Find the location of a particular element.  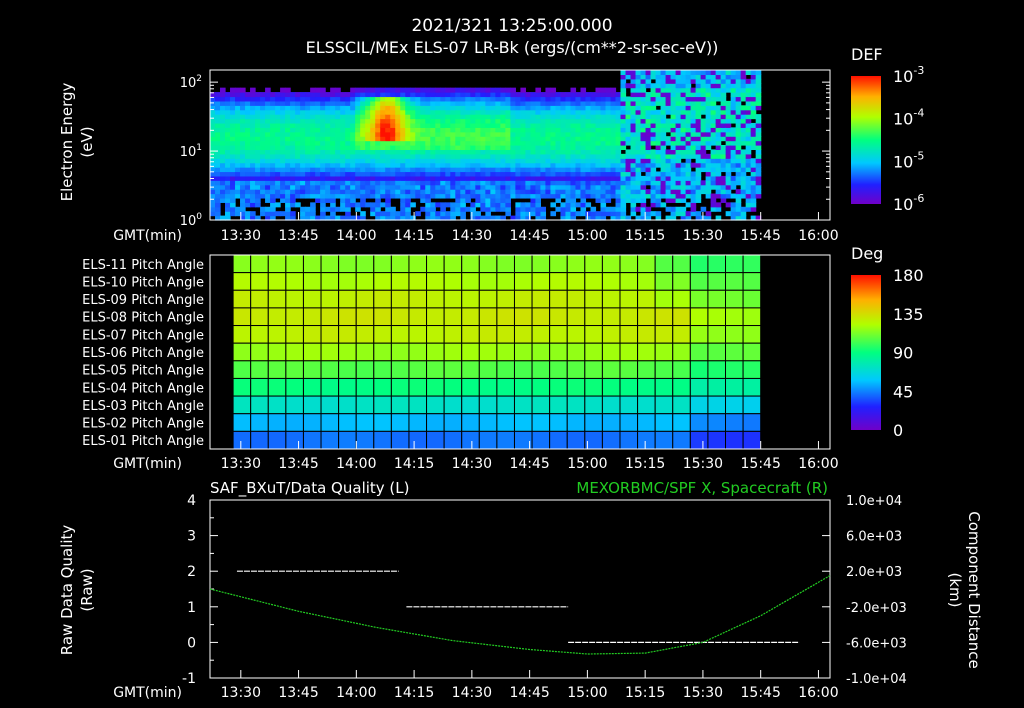

x-tick-label: 16:00 is located at coordinates (818, 236).